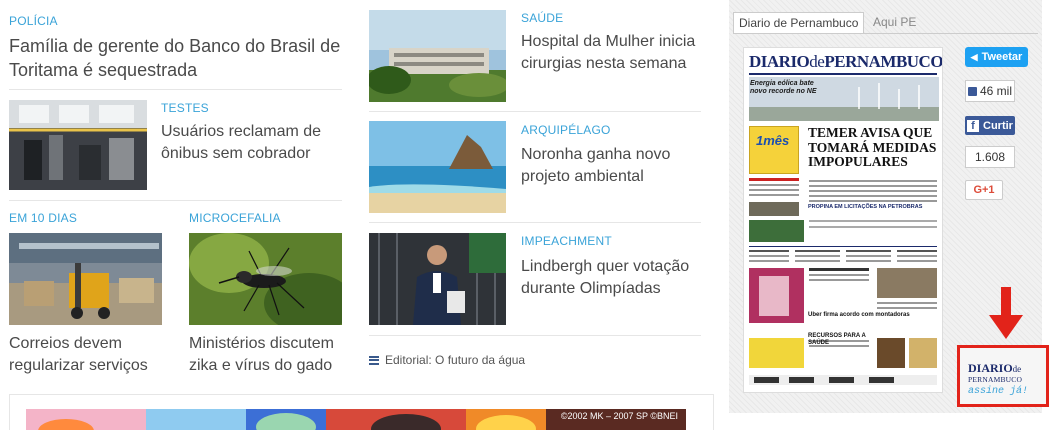  What do you see at coordinates (990, 157) in the screenshot?
I see `share-count-box: 1.608` at bounding box center [990, 157].